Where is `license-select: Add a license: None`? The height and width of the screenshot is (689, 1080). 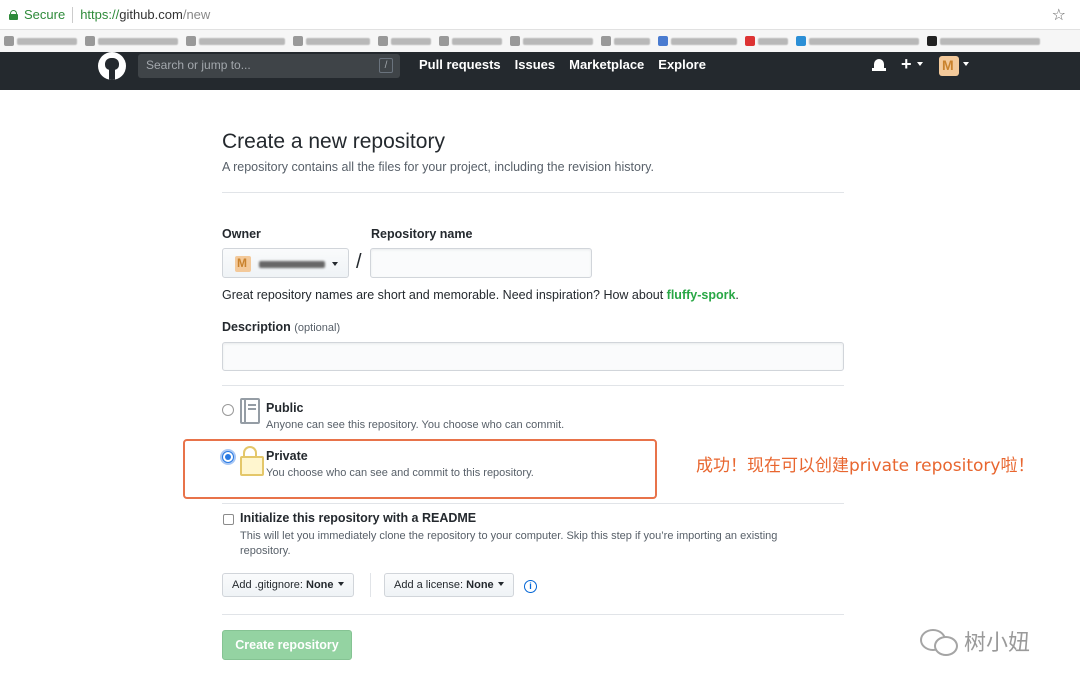 license-select: Add a license: None is located at coordinates (449, 585).